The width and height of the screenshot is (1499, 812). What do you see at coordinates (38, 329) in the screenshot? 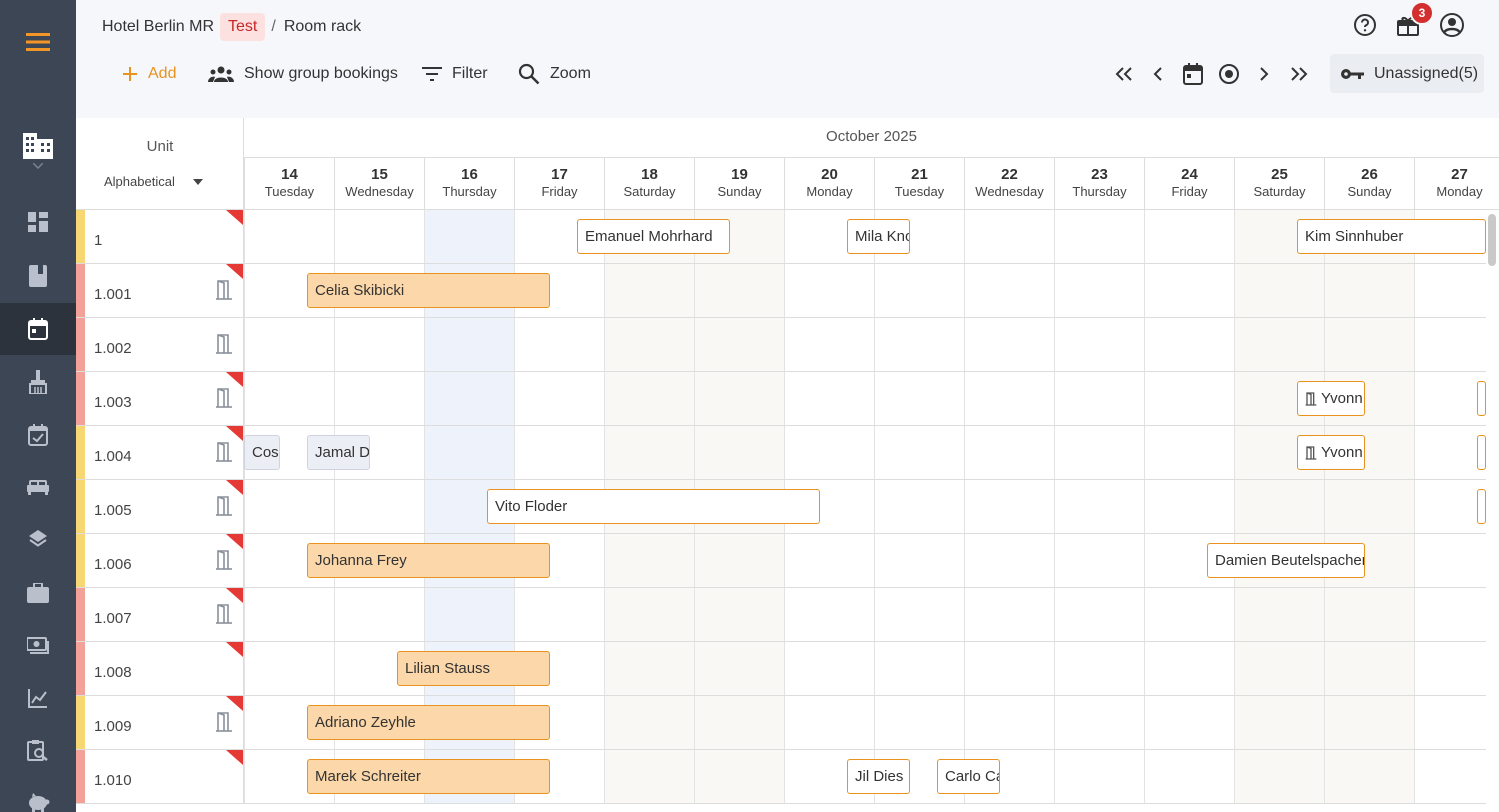
I see `sidebar-item-room-rack` at bounding box center [38, 329].